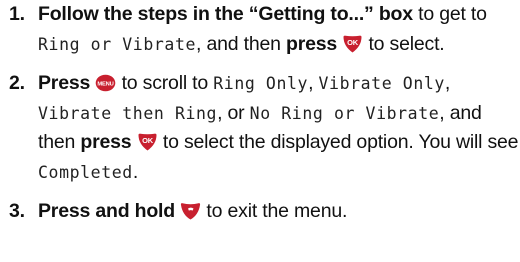 The image size is (520, 262). I want to click on step-text: ., so click(135, 171).